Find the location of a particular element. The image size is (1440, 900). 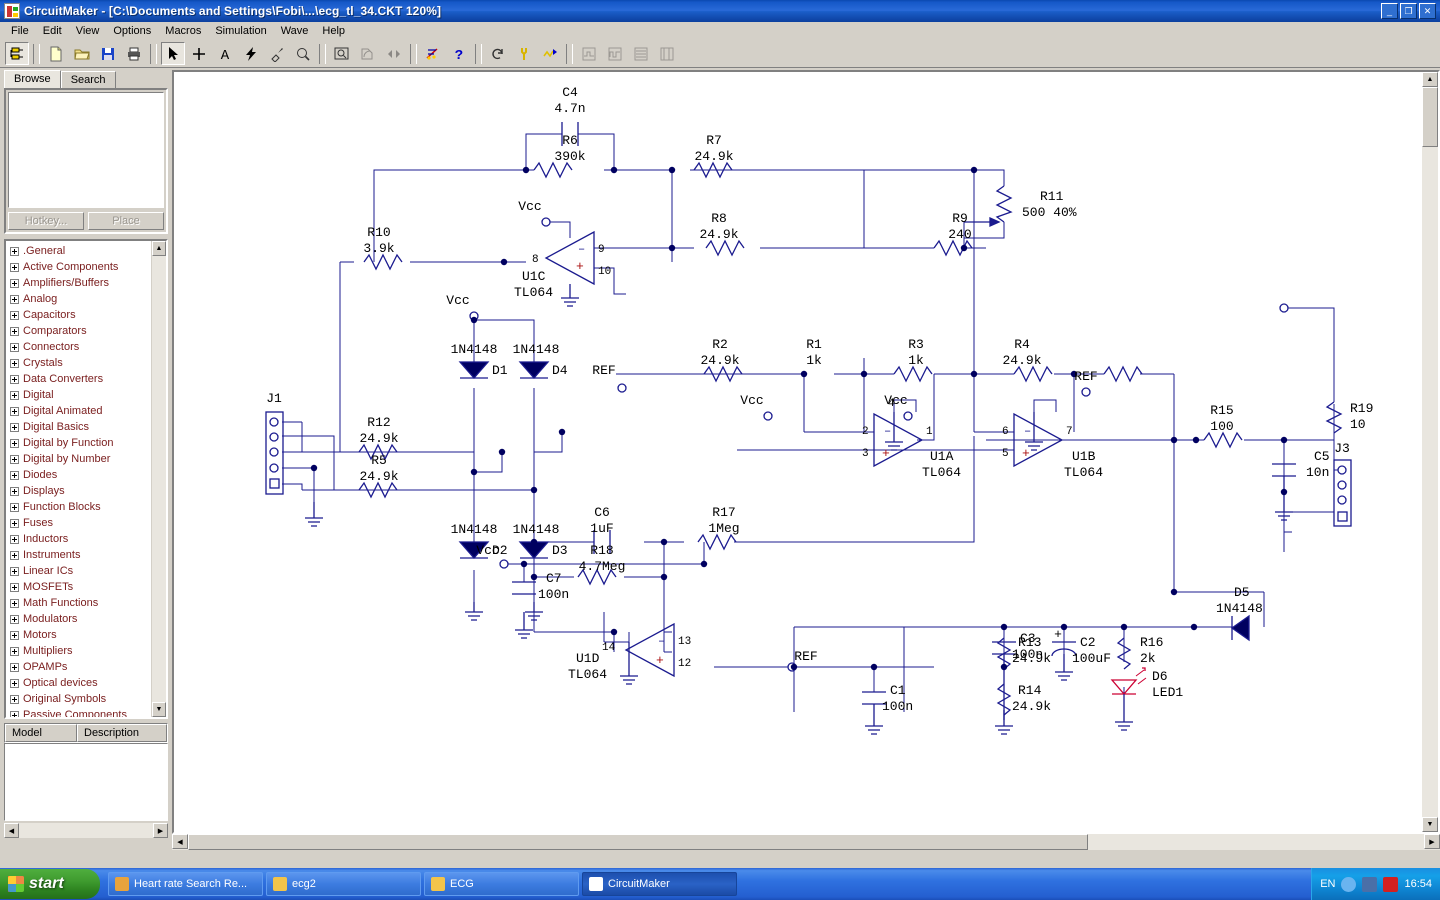

redraw-icon is located at coordinates (368, 53).